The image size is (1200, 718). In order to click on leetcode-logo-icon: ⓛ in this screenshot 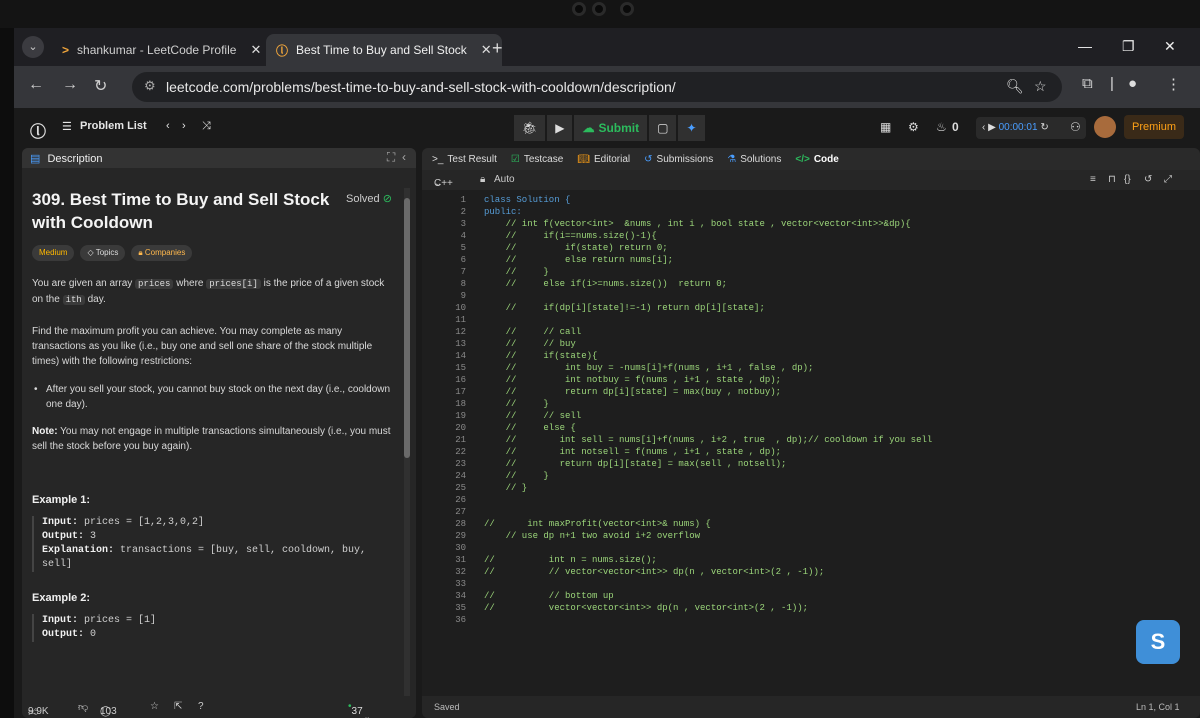, I will do `click(38, 130)`.